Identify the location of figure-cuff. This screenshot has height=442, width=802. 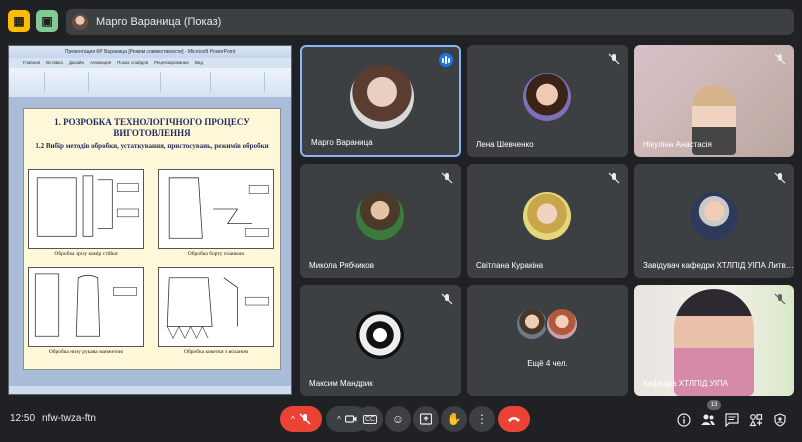
(86, 307).